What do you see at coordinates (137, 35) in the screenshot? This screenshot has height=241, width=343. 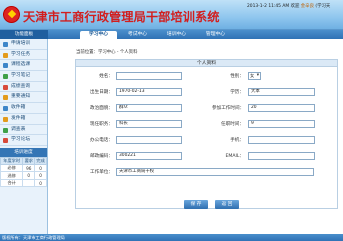 I see `tab-exam-center: 考试中心` at bounding box center [137, 35].